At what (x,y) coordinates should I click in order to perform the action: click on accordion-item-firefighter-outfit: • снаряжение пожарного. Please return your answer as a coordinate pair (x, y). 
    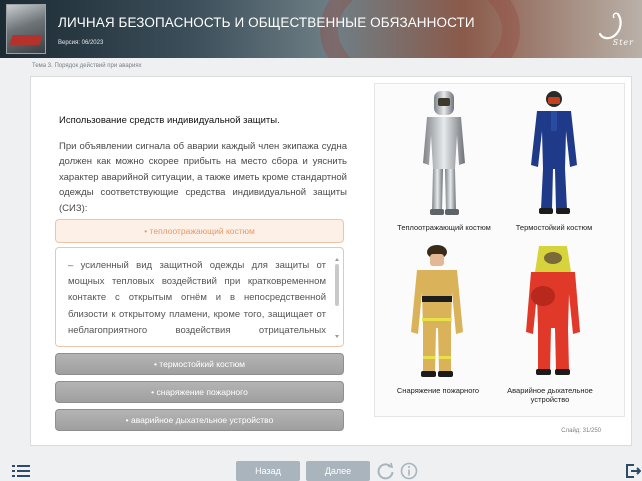
    Looking at the image, I should click on (199, 392).